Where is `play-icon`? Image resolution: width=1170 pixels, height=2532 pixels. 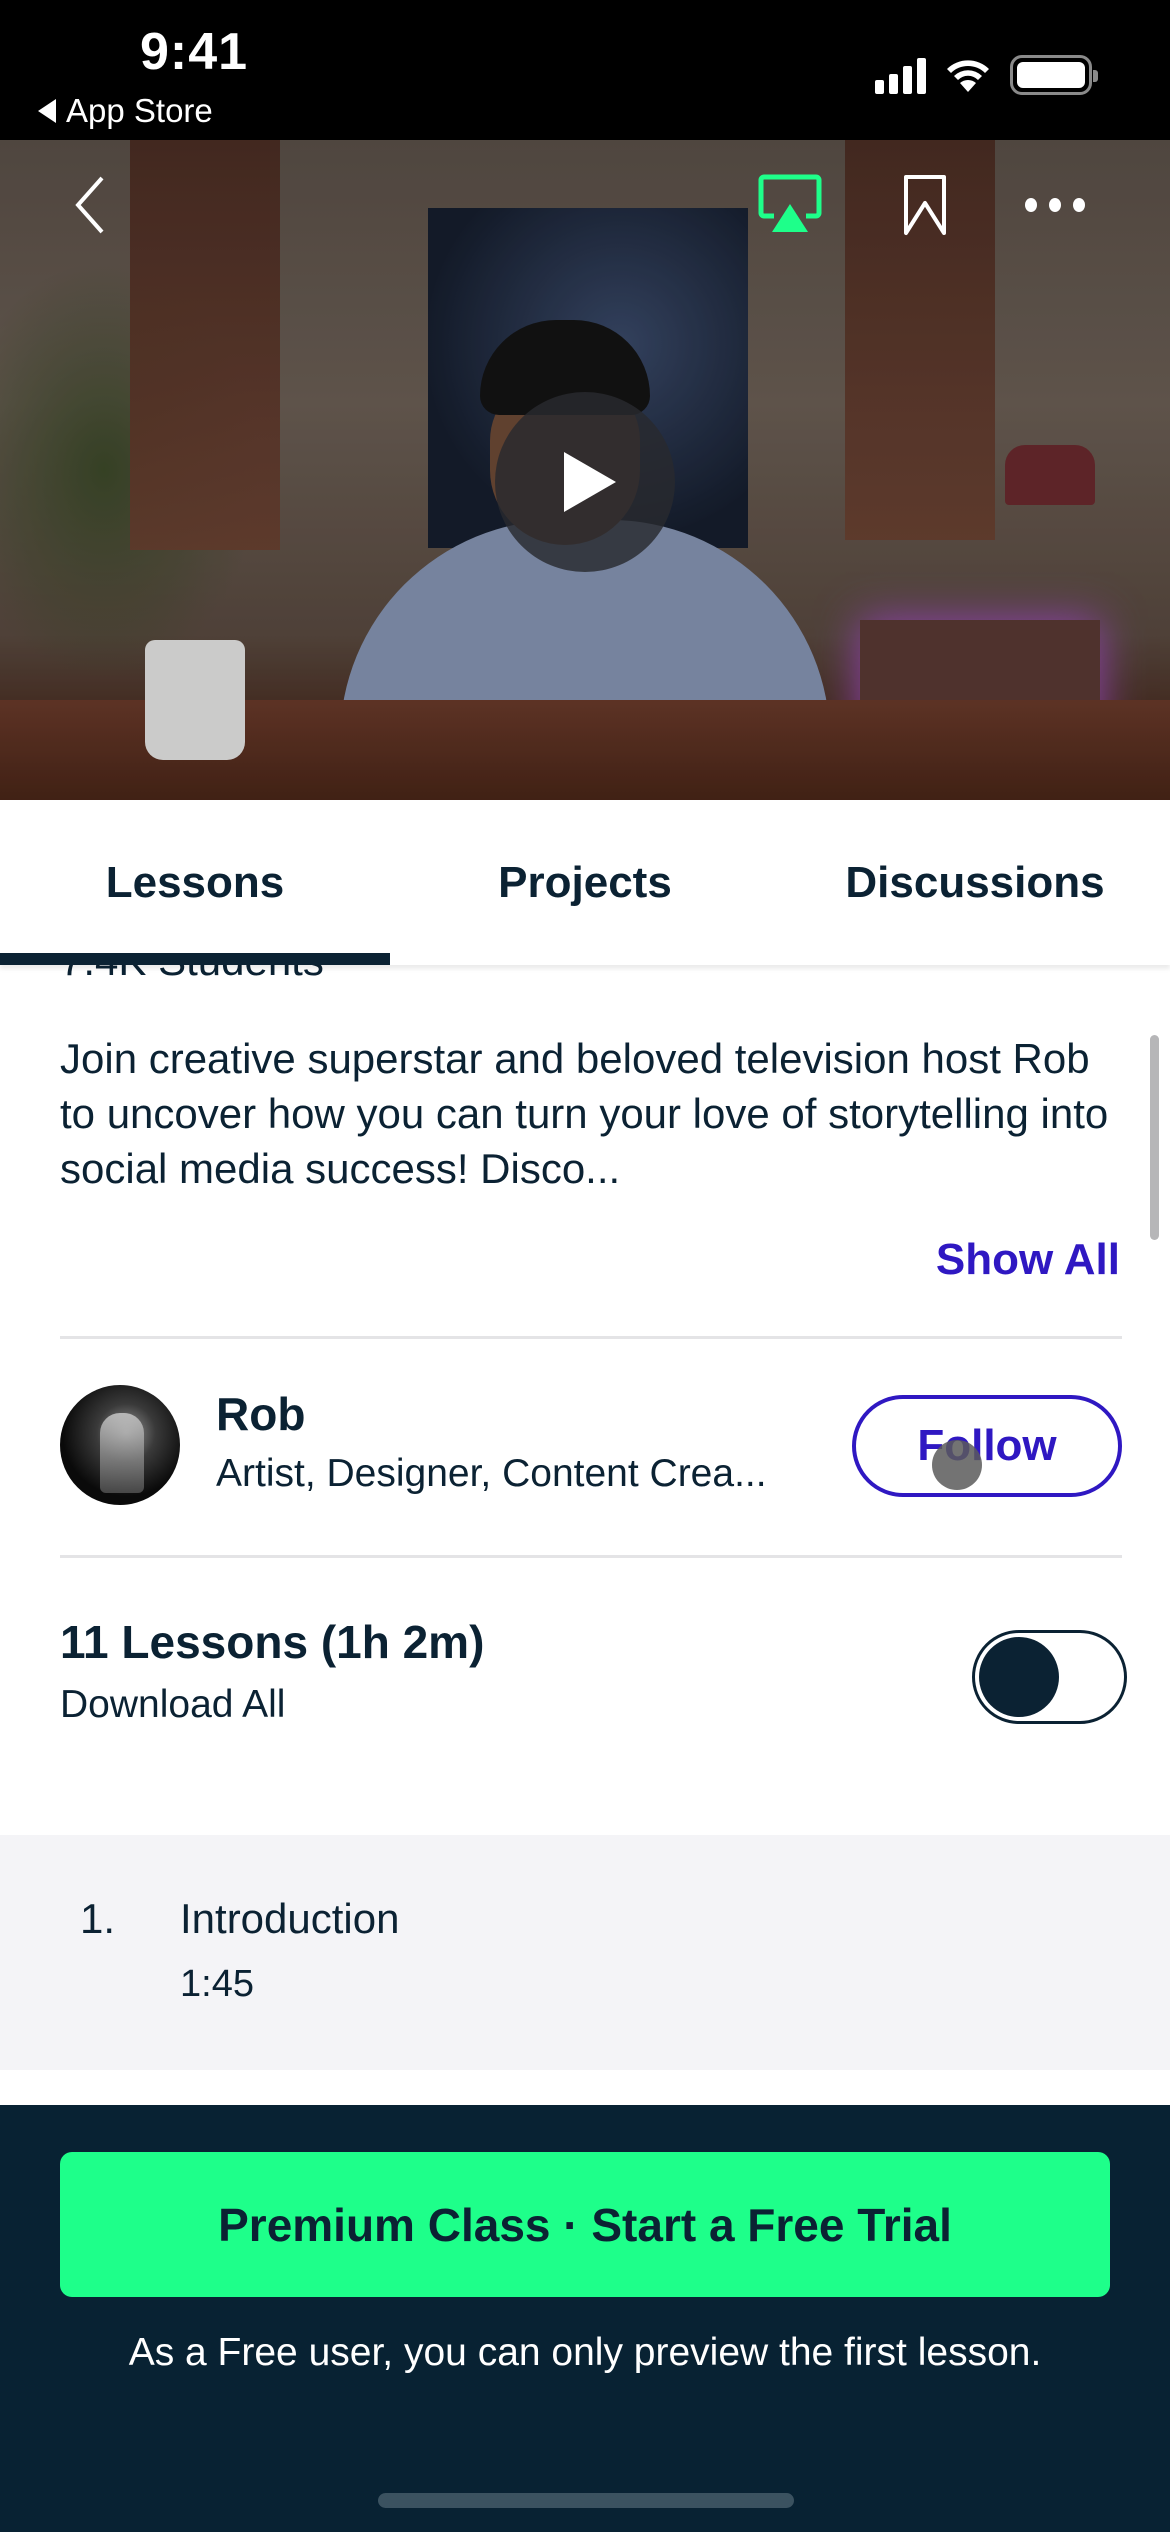
play-icon is located at coordinates (590, 482).